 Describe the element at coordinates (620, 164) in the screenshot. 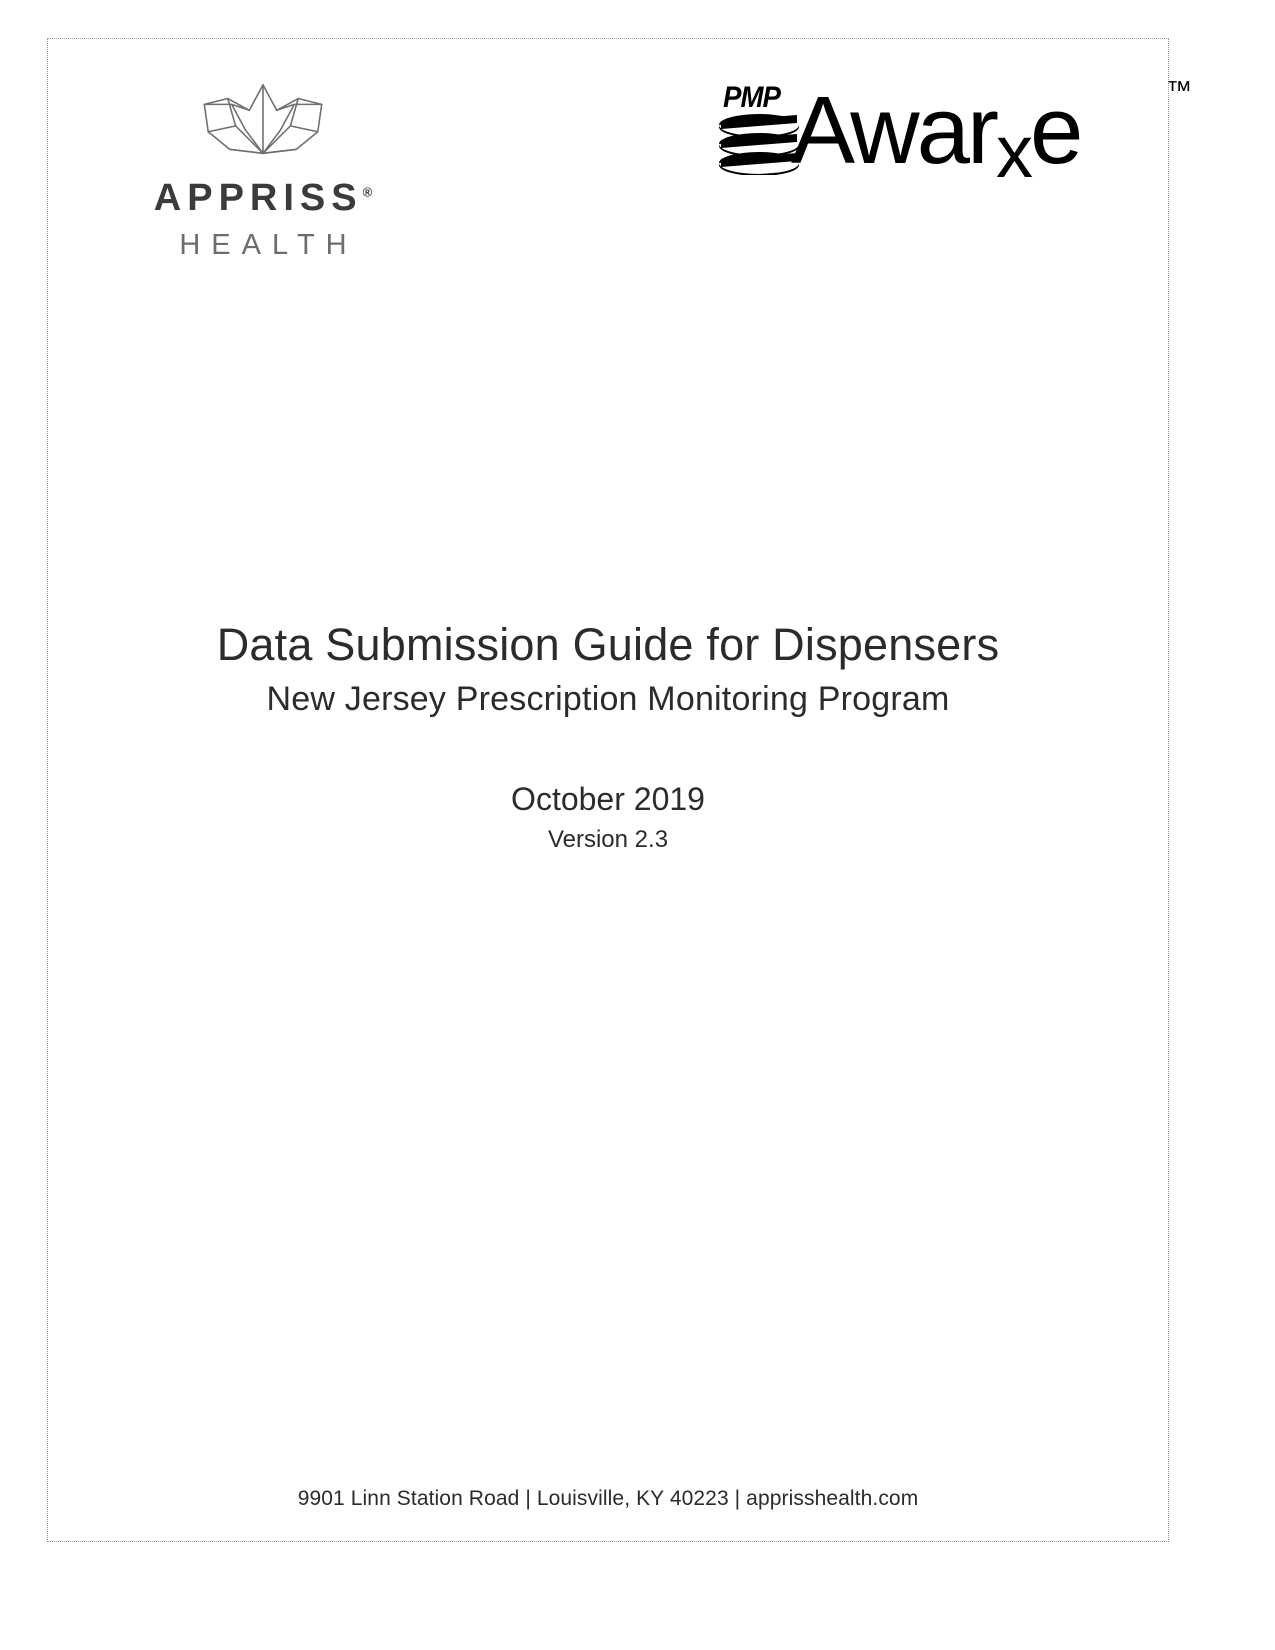

I see `logo-header: APPRISS® HEALTH PMP Awarxe ™` at that location.